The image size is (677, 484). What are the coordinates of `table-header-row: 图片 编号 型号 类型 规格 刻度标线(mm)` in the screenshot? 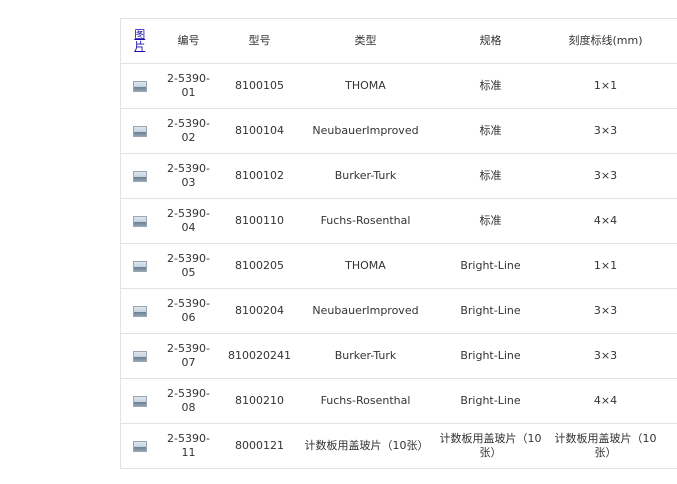 It's located at (398, 41).